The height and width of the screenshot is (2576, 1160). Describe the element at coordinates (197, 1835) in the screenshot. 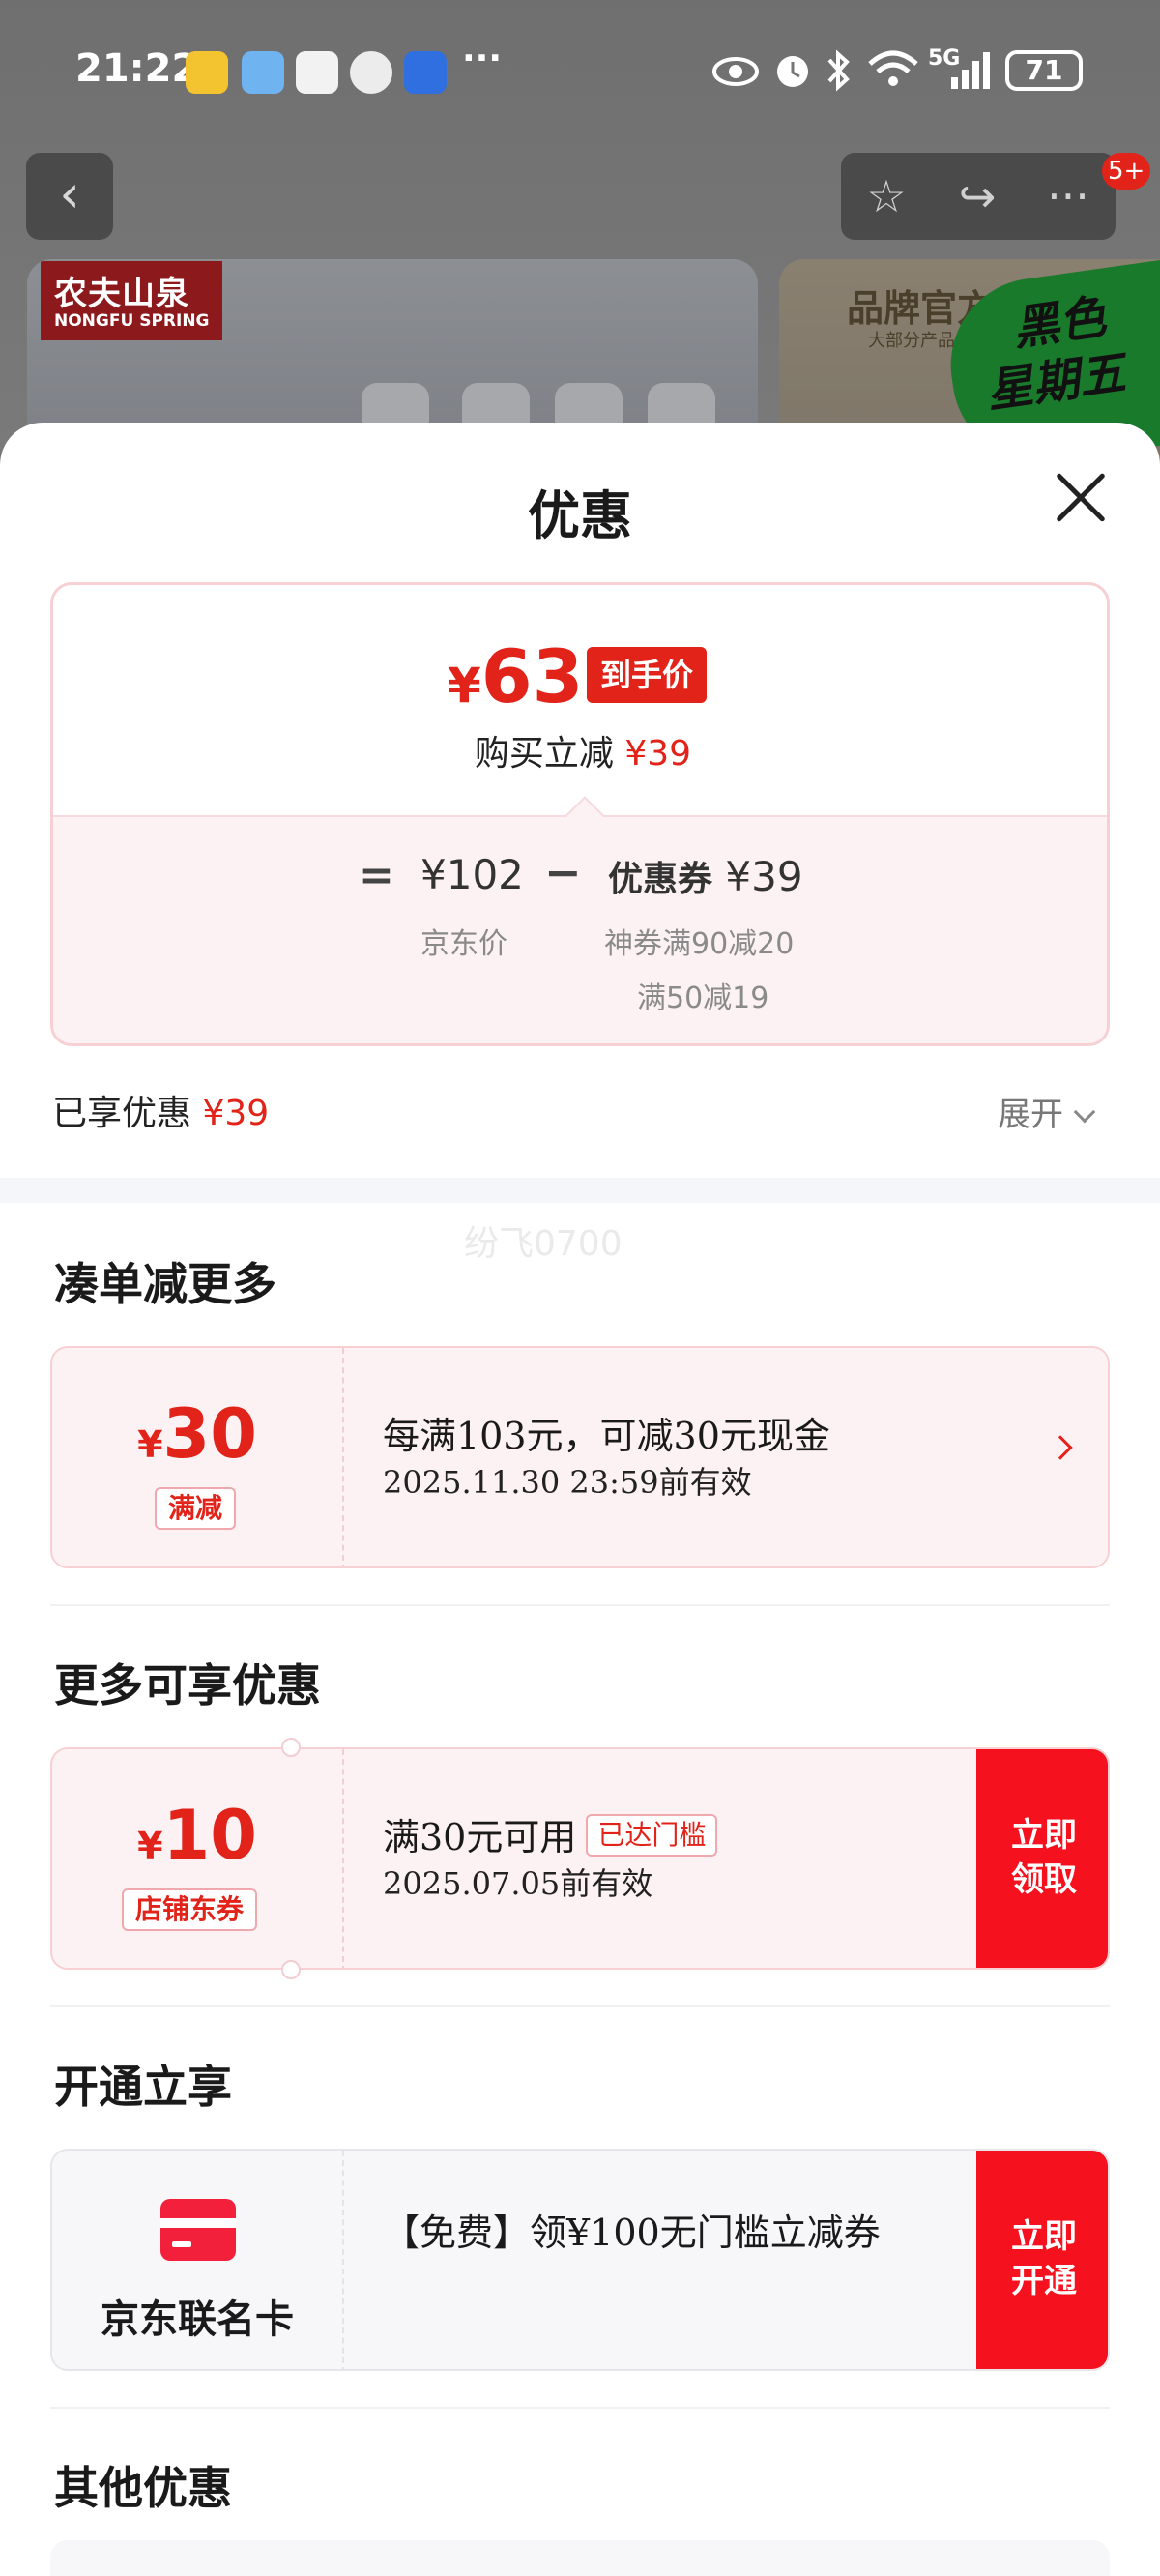

I see `coupon-amount: ¥10` at that location.